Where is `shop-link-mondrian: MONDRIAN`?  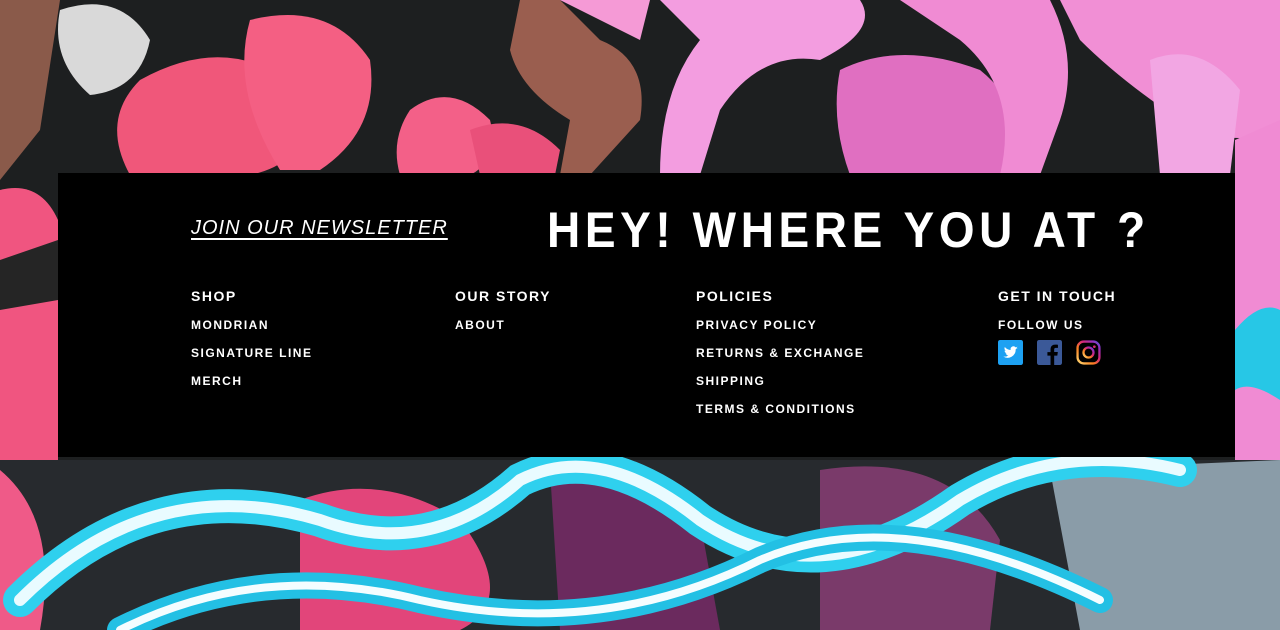 shop-link-mondrian: MONDRIAN is located at coordinates (251, 332).